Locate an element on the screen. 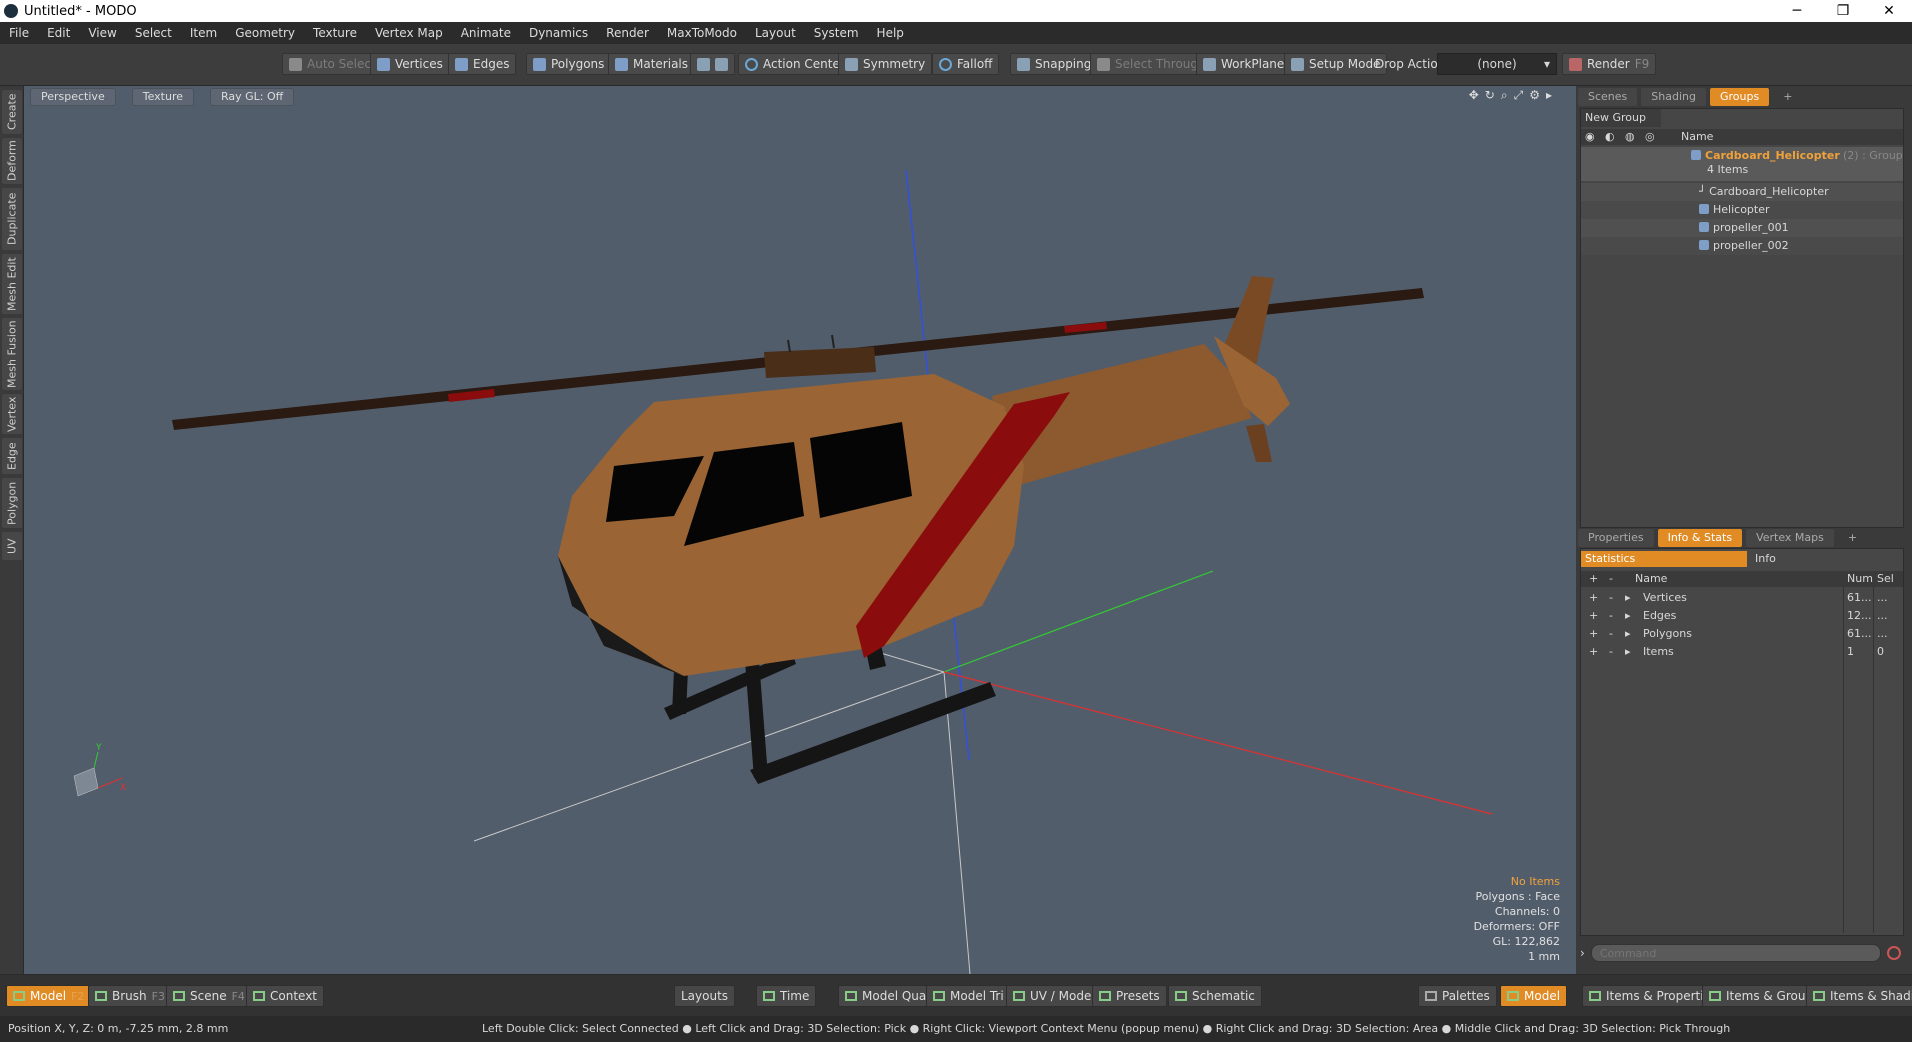  symmetry-button: Symmetry is located at coordinates (885, 64).